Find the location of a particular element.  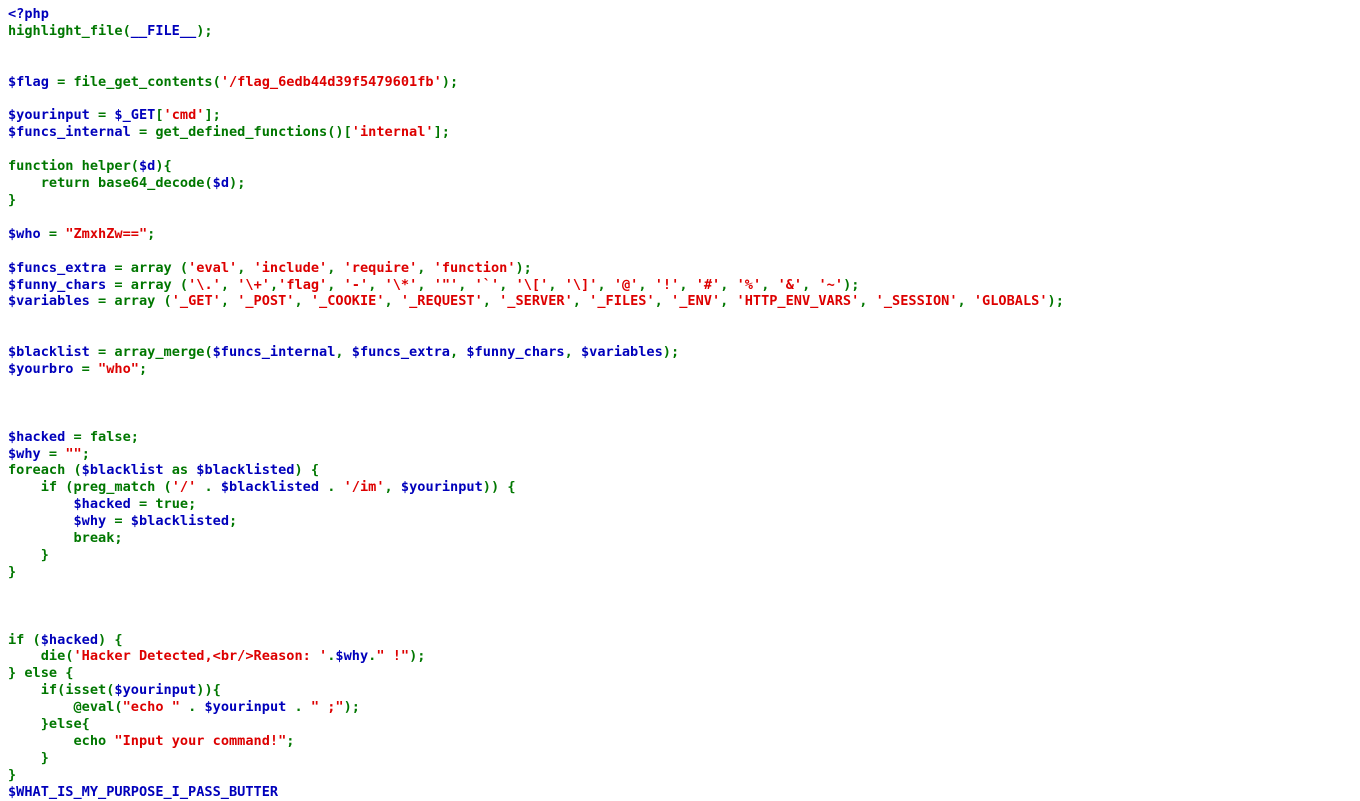

code-token-str: '_GET' is located at coordinates (196, 301).